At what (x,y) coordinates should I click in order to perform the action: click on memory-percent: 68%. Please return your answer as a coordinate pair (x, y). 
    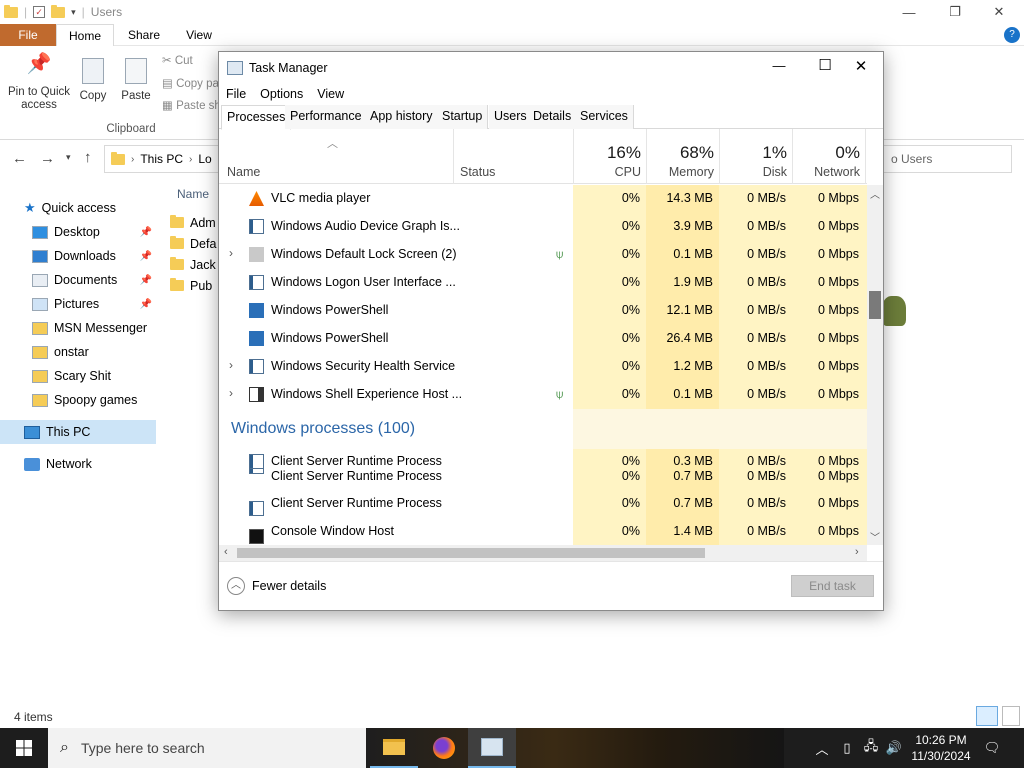
    Looking at the image, I should click on (680, 153).